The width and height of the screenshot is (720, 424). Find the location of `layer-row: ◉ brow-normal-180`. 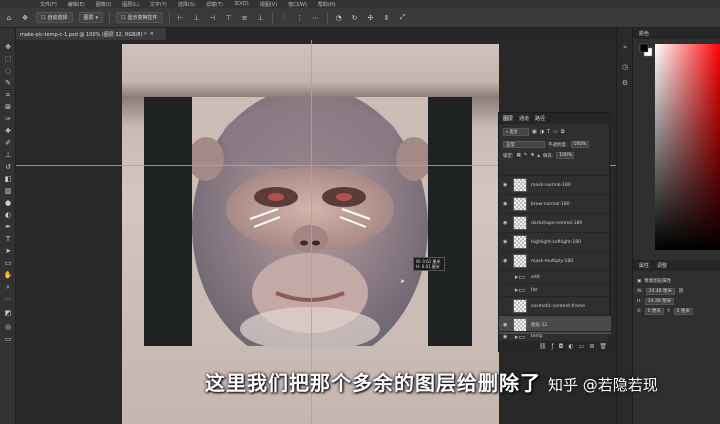

layer-row: ◉ brow-normal-180 is located at coordinates (555, 203).